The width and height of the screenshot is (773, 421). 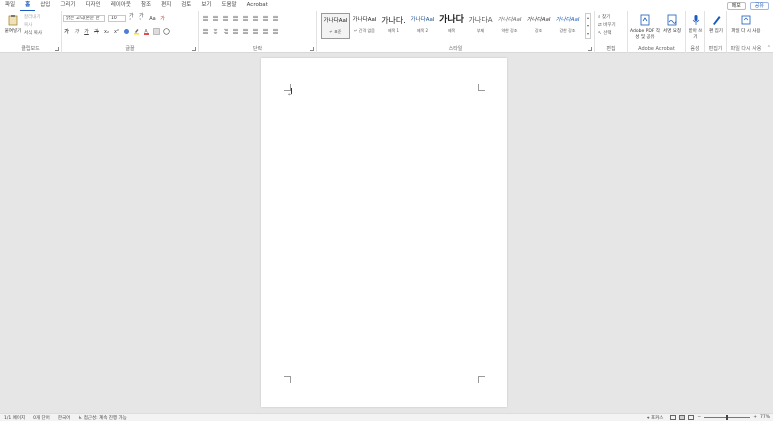 What do you see at coordinates (28, 5) in the screenshot?
I see `tab-1: 홈` at bounding box center [28, 5].